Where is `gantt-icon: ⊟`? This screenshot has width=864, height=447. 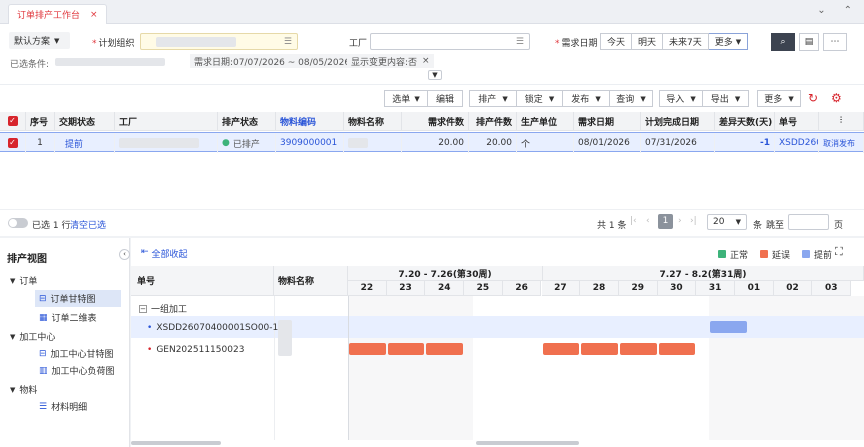 gantt-icon: ⊟ is located at coordinates (43, 353).